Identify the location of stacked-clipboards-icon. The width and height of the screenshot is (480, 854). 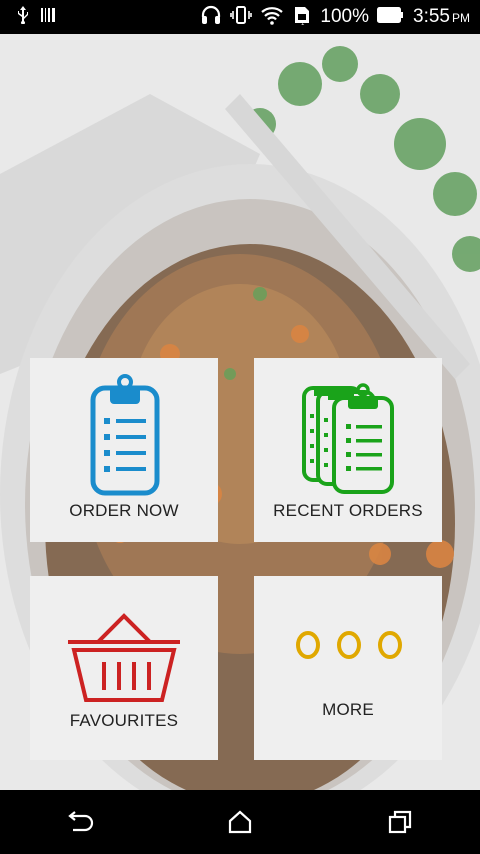
(348, 438).